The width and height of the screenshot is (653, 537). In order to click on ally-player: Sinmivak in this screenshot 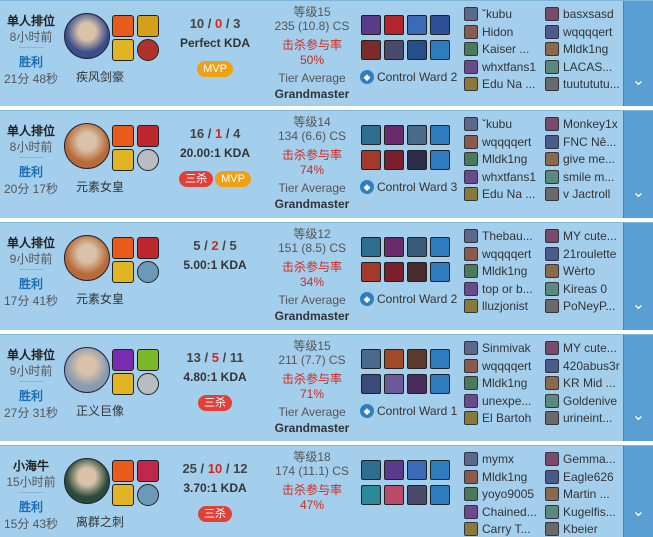, I will do `click(503, 348)`.